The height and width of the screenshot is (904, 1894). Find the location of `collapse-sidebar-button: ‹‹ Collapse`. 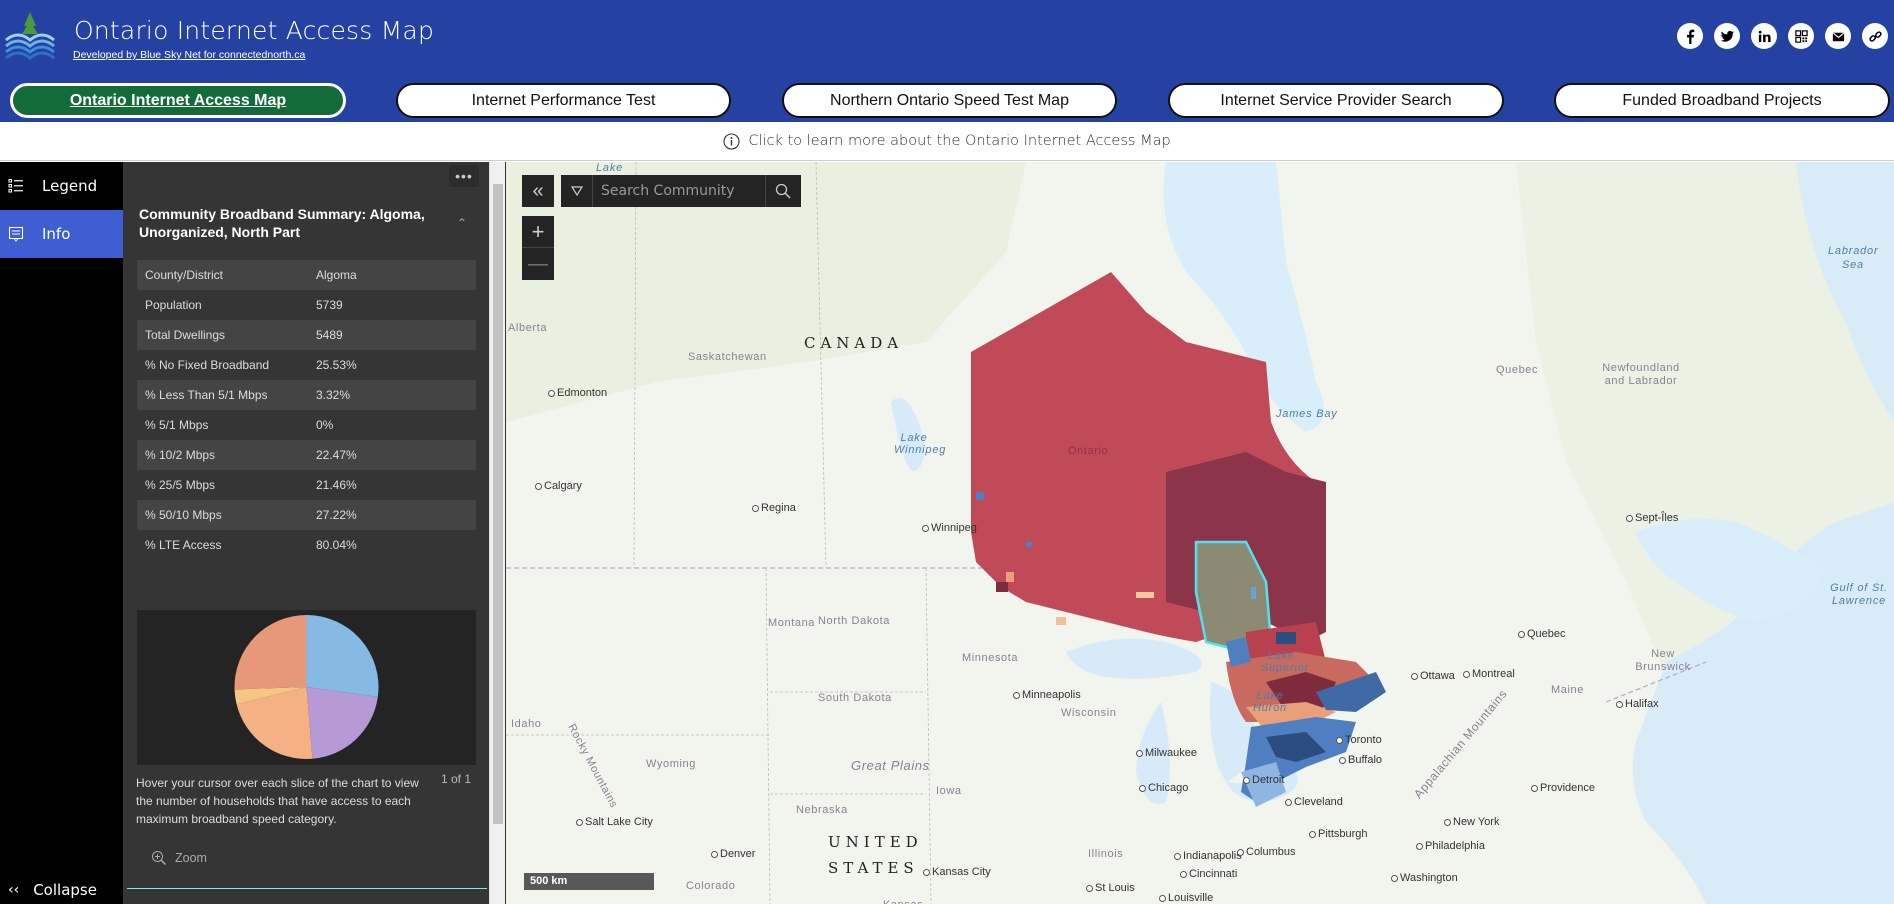

collapse-sidebar-button: ‹‹ Collapse is located at coordinates (52, 890).